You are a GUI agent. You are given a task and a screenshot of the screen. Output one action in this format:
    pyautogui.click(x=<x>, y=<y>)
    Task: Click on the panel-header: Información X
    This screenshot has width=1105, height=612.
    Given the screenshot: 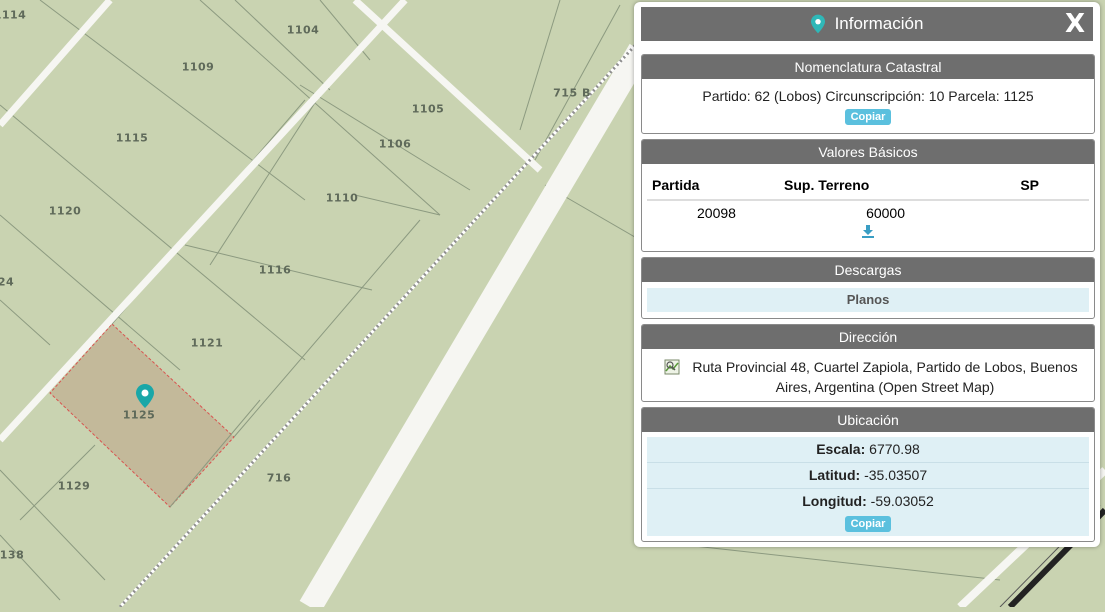 What is the action you would take?
    pyautogui.click(x=867, y=24)
    